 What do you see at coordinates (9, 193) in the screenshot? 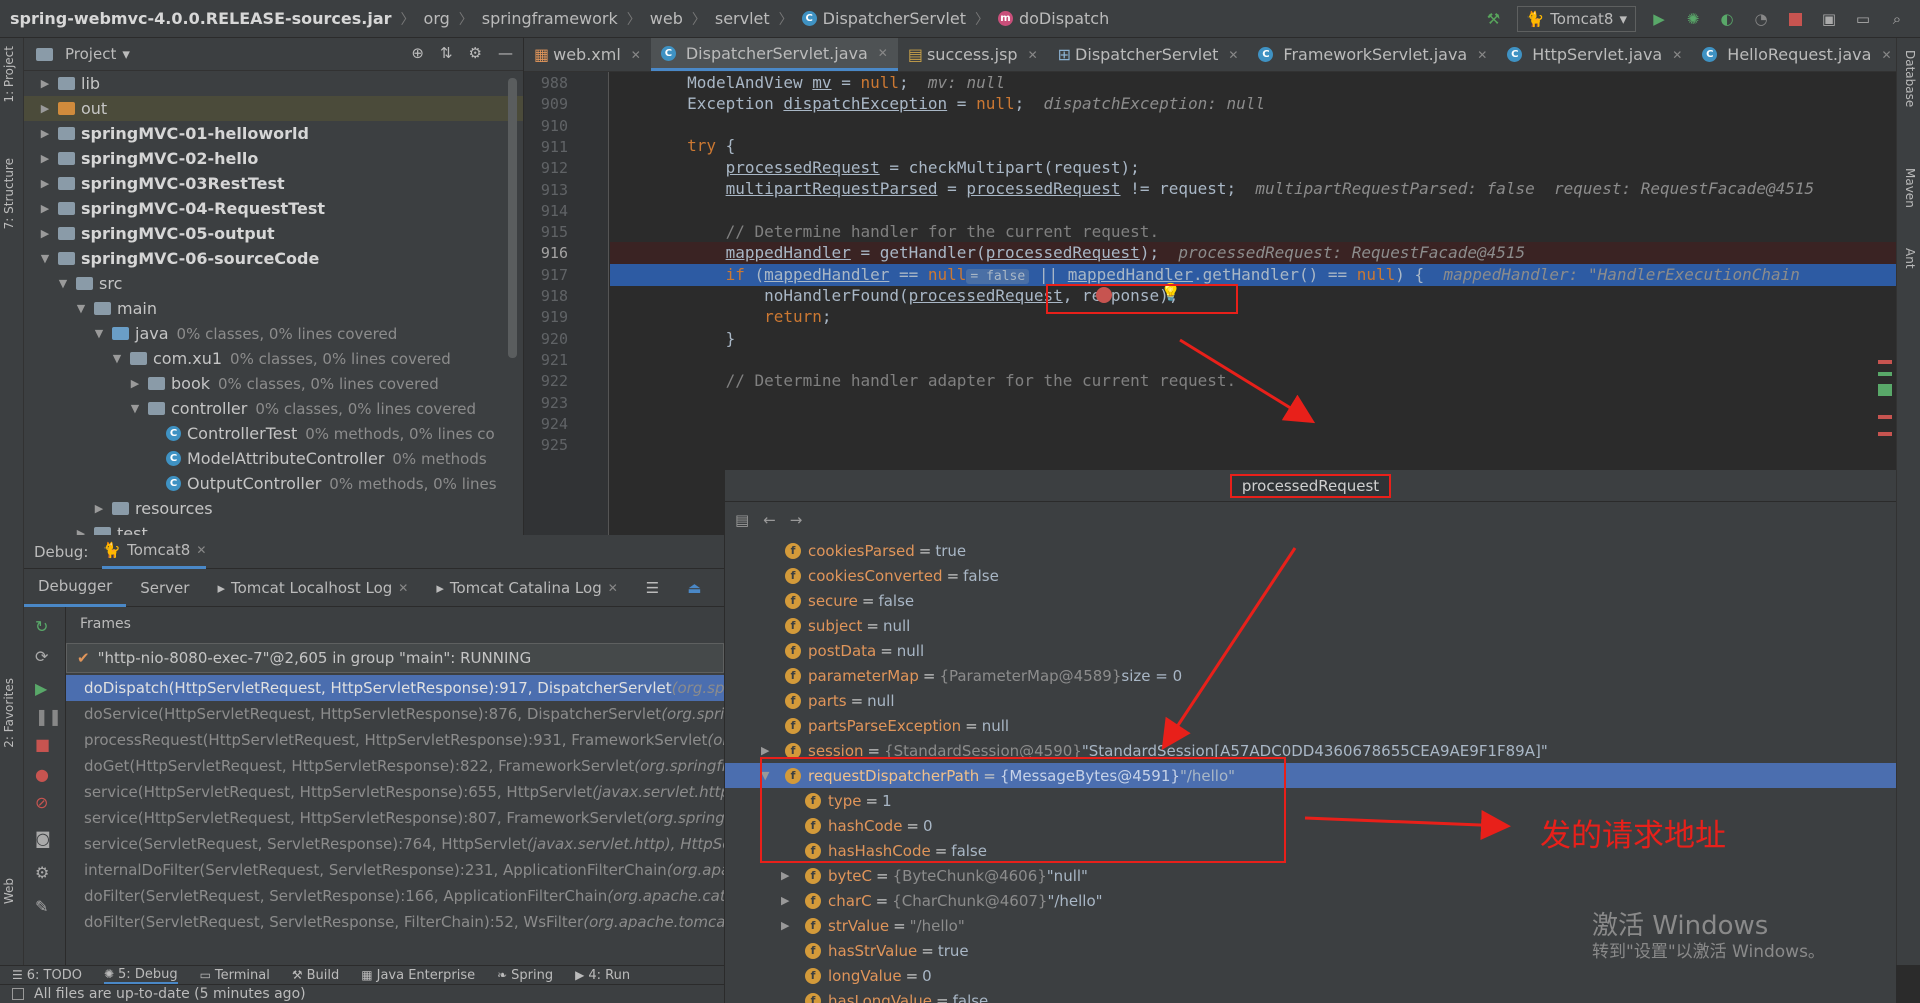
I see `structure-tool-tab: 7: Structure` at bounding box center [9, 193].